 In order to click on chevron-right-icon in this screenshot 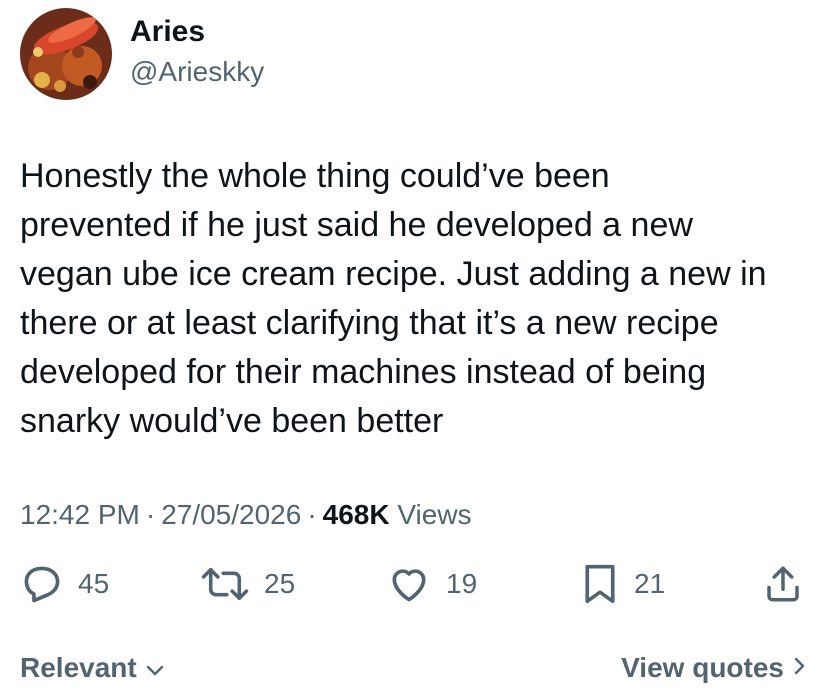, I will do `click(799, 668)`.